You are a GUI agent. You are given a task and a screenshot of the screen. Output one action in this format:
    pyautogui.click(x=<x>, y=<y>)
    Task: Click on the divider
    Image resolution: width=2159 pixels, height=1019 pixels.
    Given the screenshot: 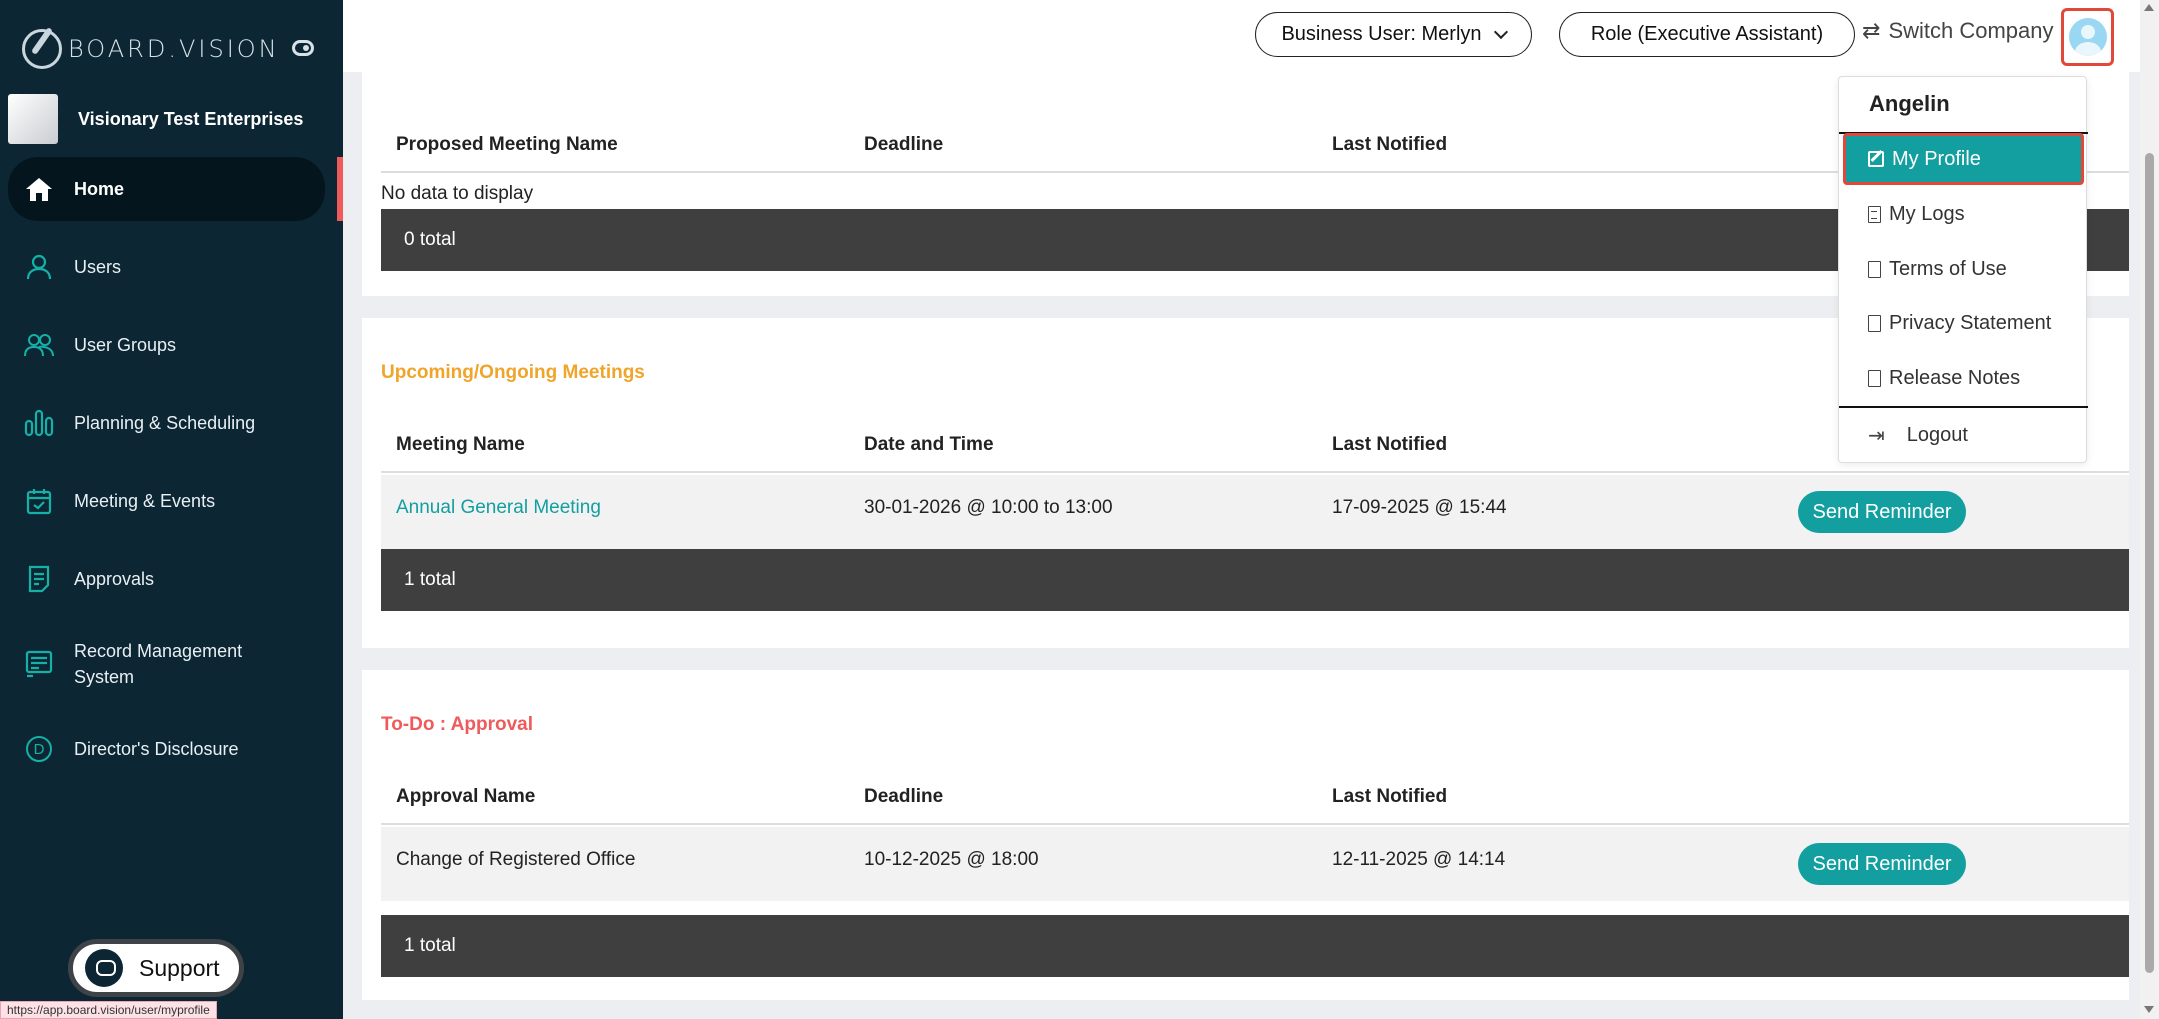 What is the action you would take?
    pyautogui.click(x=1963, y=407)
    